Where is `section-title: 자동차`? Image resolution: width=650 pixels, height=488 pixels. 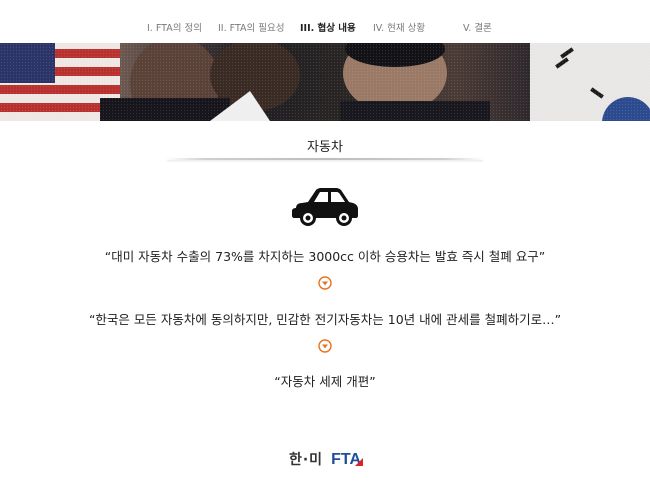
section-title: 자동차 is located at coordinates (325, 147).